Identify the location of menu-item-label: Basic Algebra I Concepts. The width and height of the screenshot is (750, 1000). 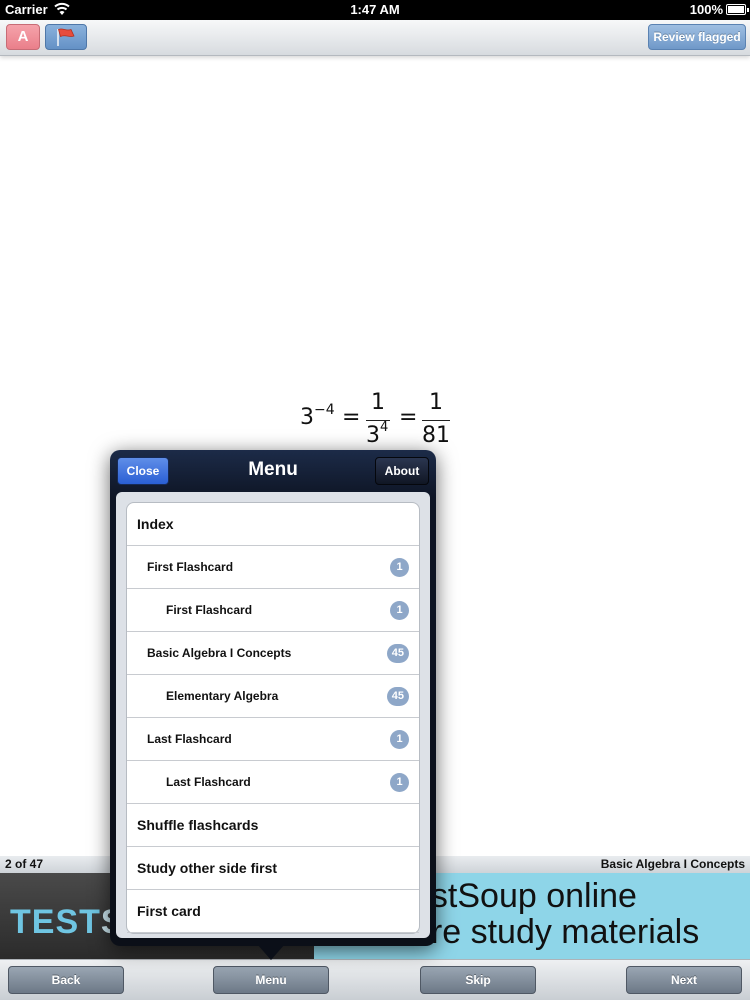
(219, 653).